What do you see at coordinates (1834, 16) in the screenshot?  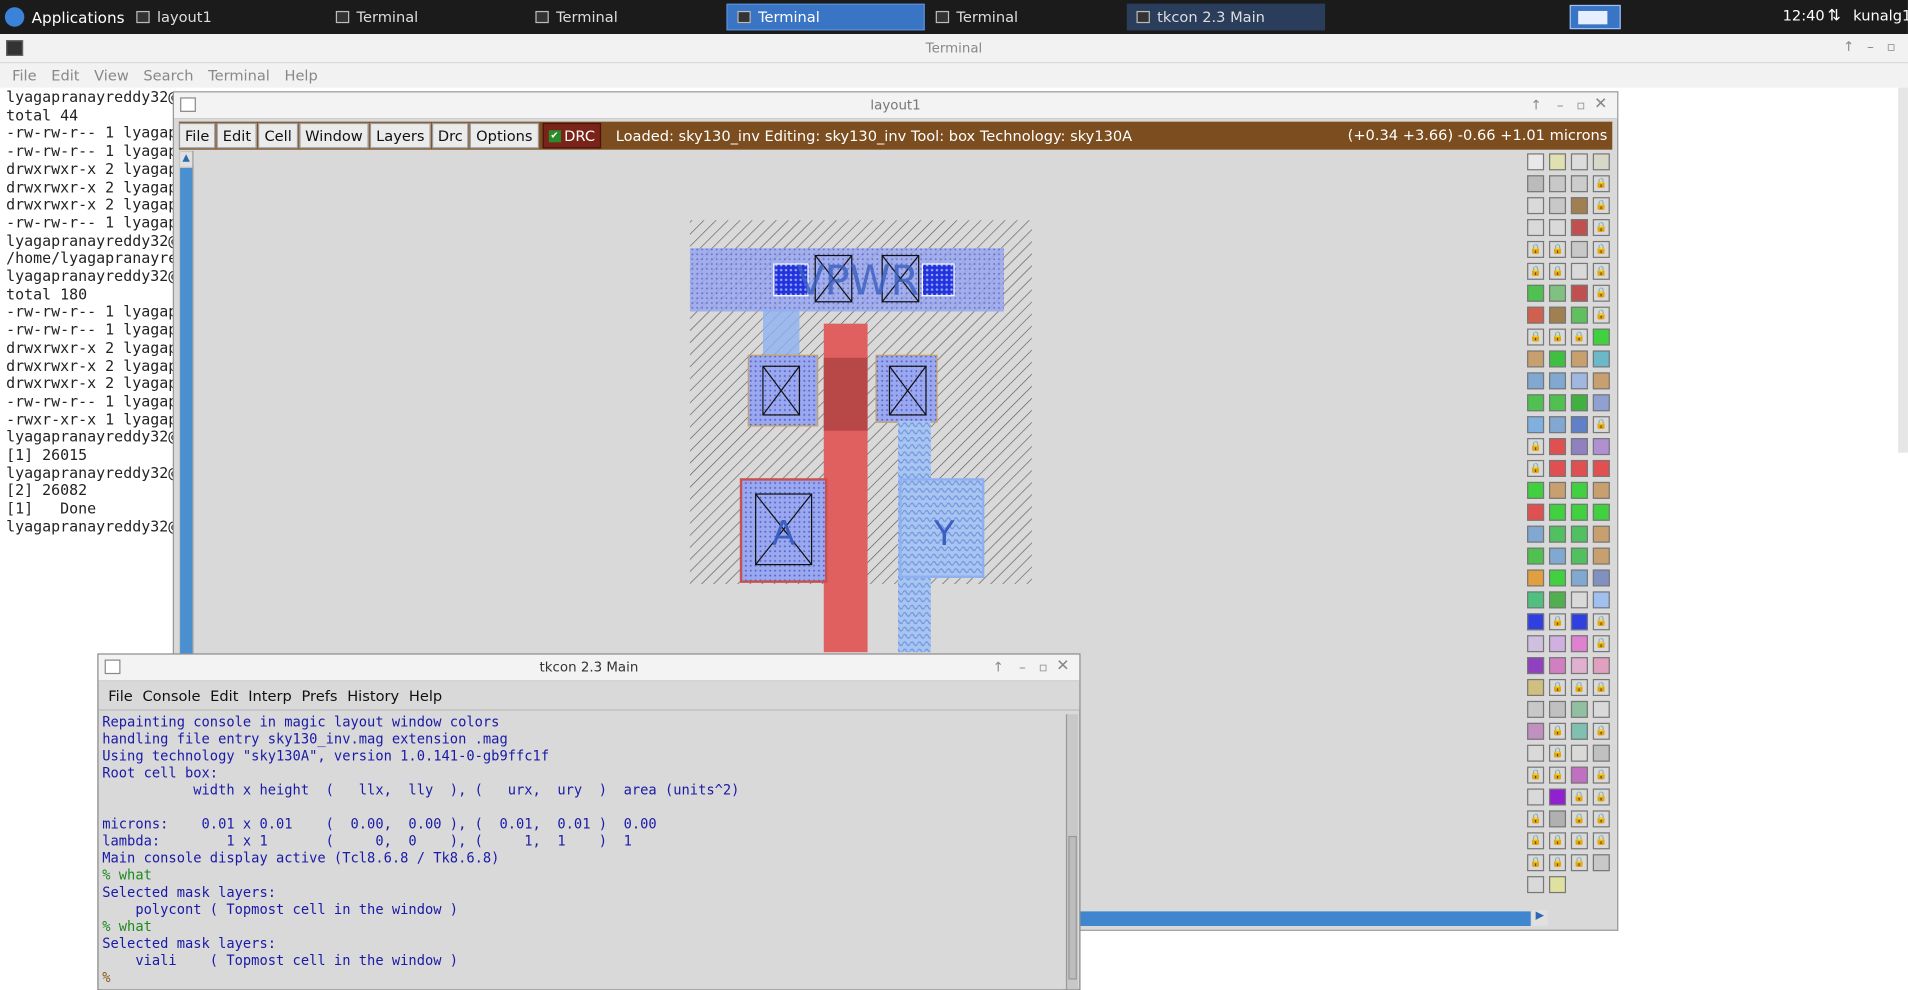 I see `network-icon: ⇅` at bounding box center [1834, 16].